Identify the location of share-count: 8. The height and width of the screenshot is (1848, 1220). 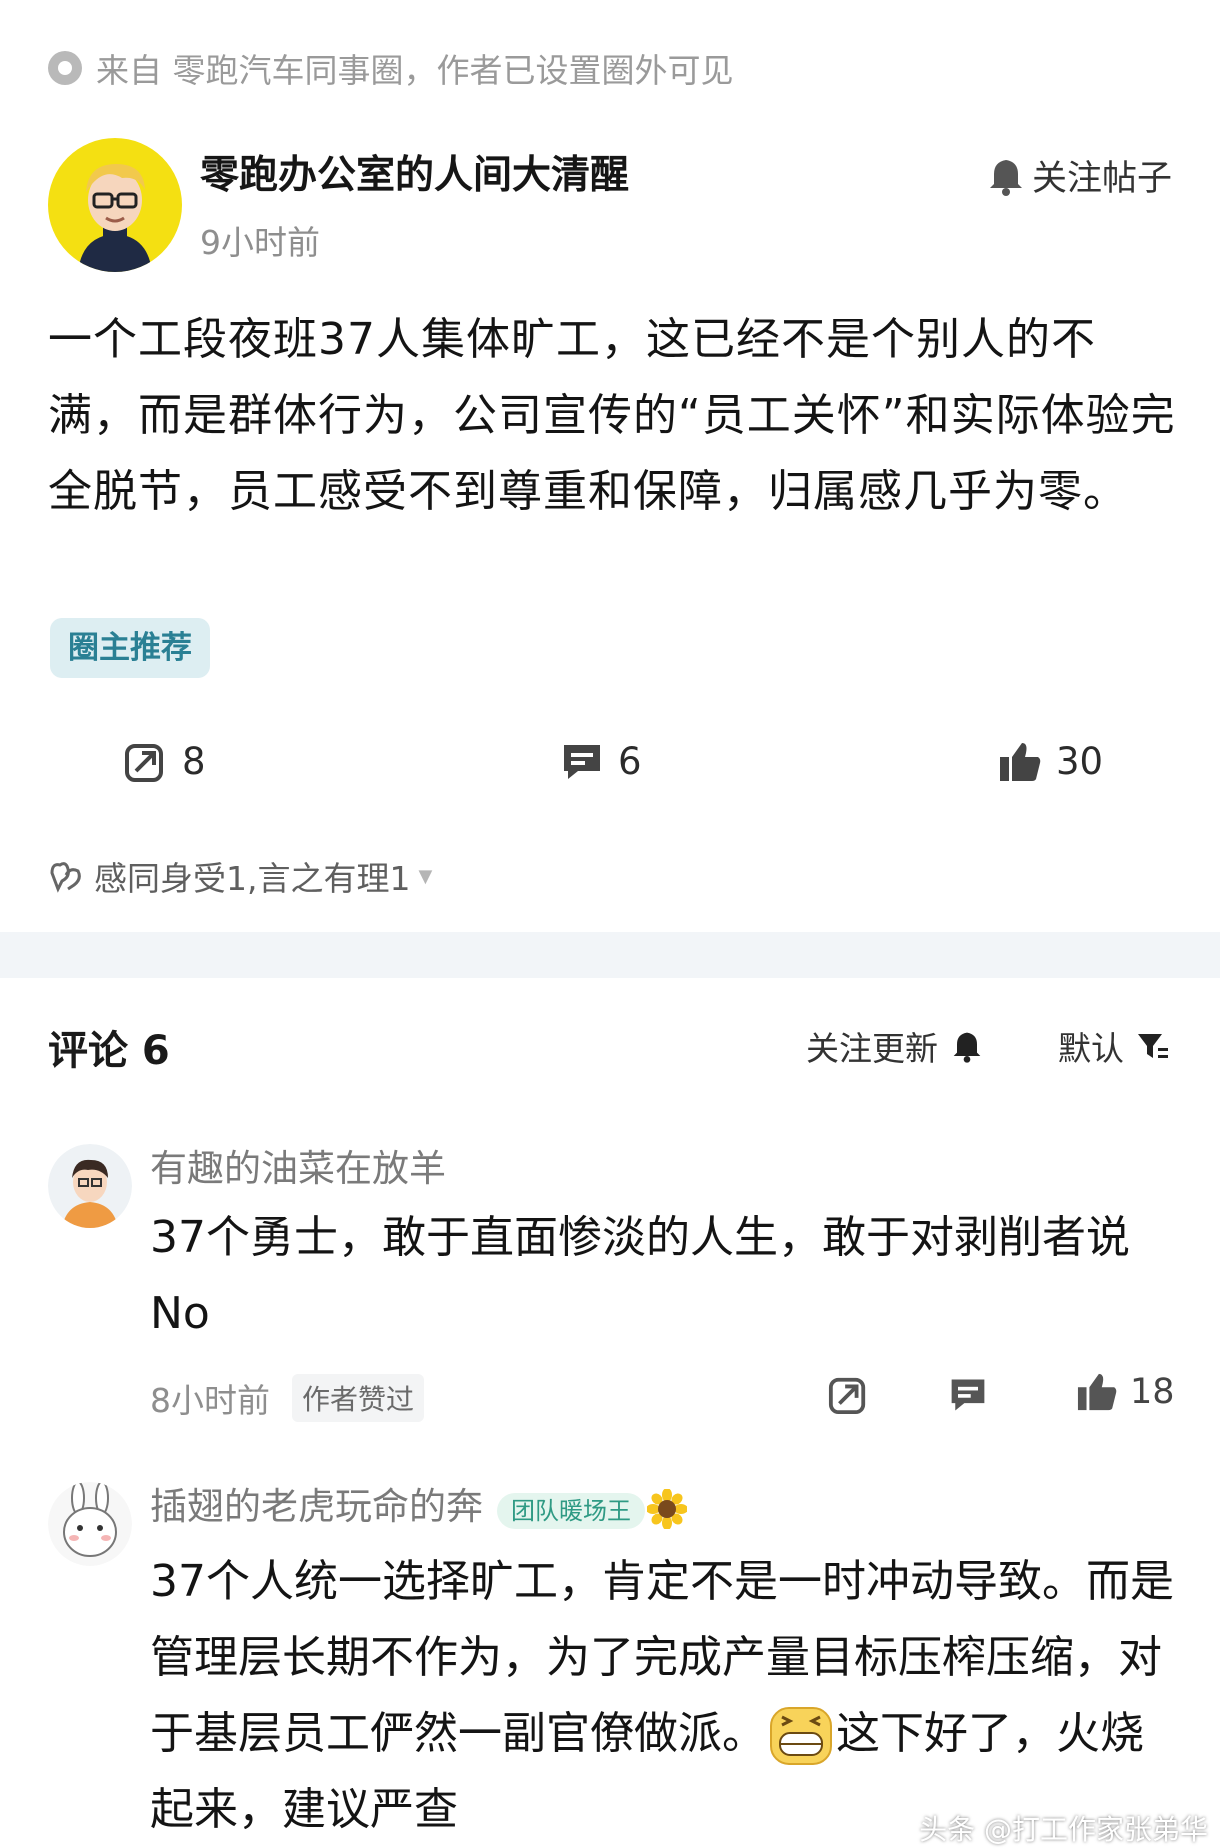
(194, 761).